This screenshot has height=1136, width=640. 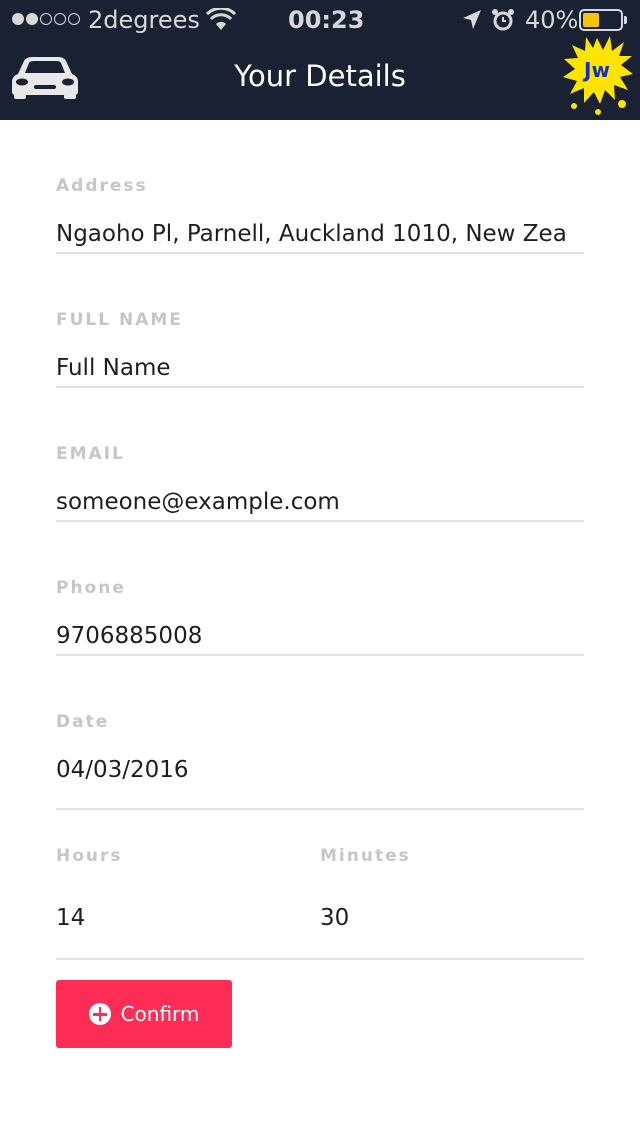 What do you see at coordinates (221, 22) in the screenshot?
I see `wifi-icon` at bounding box center [221, 22].